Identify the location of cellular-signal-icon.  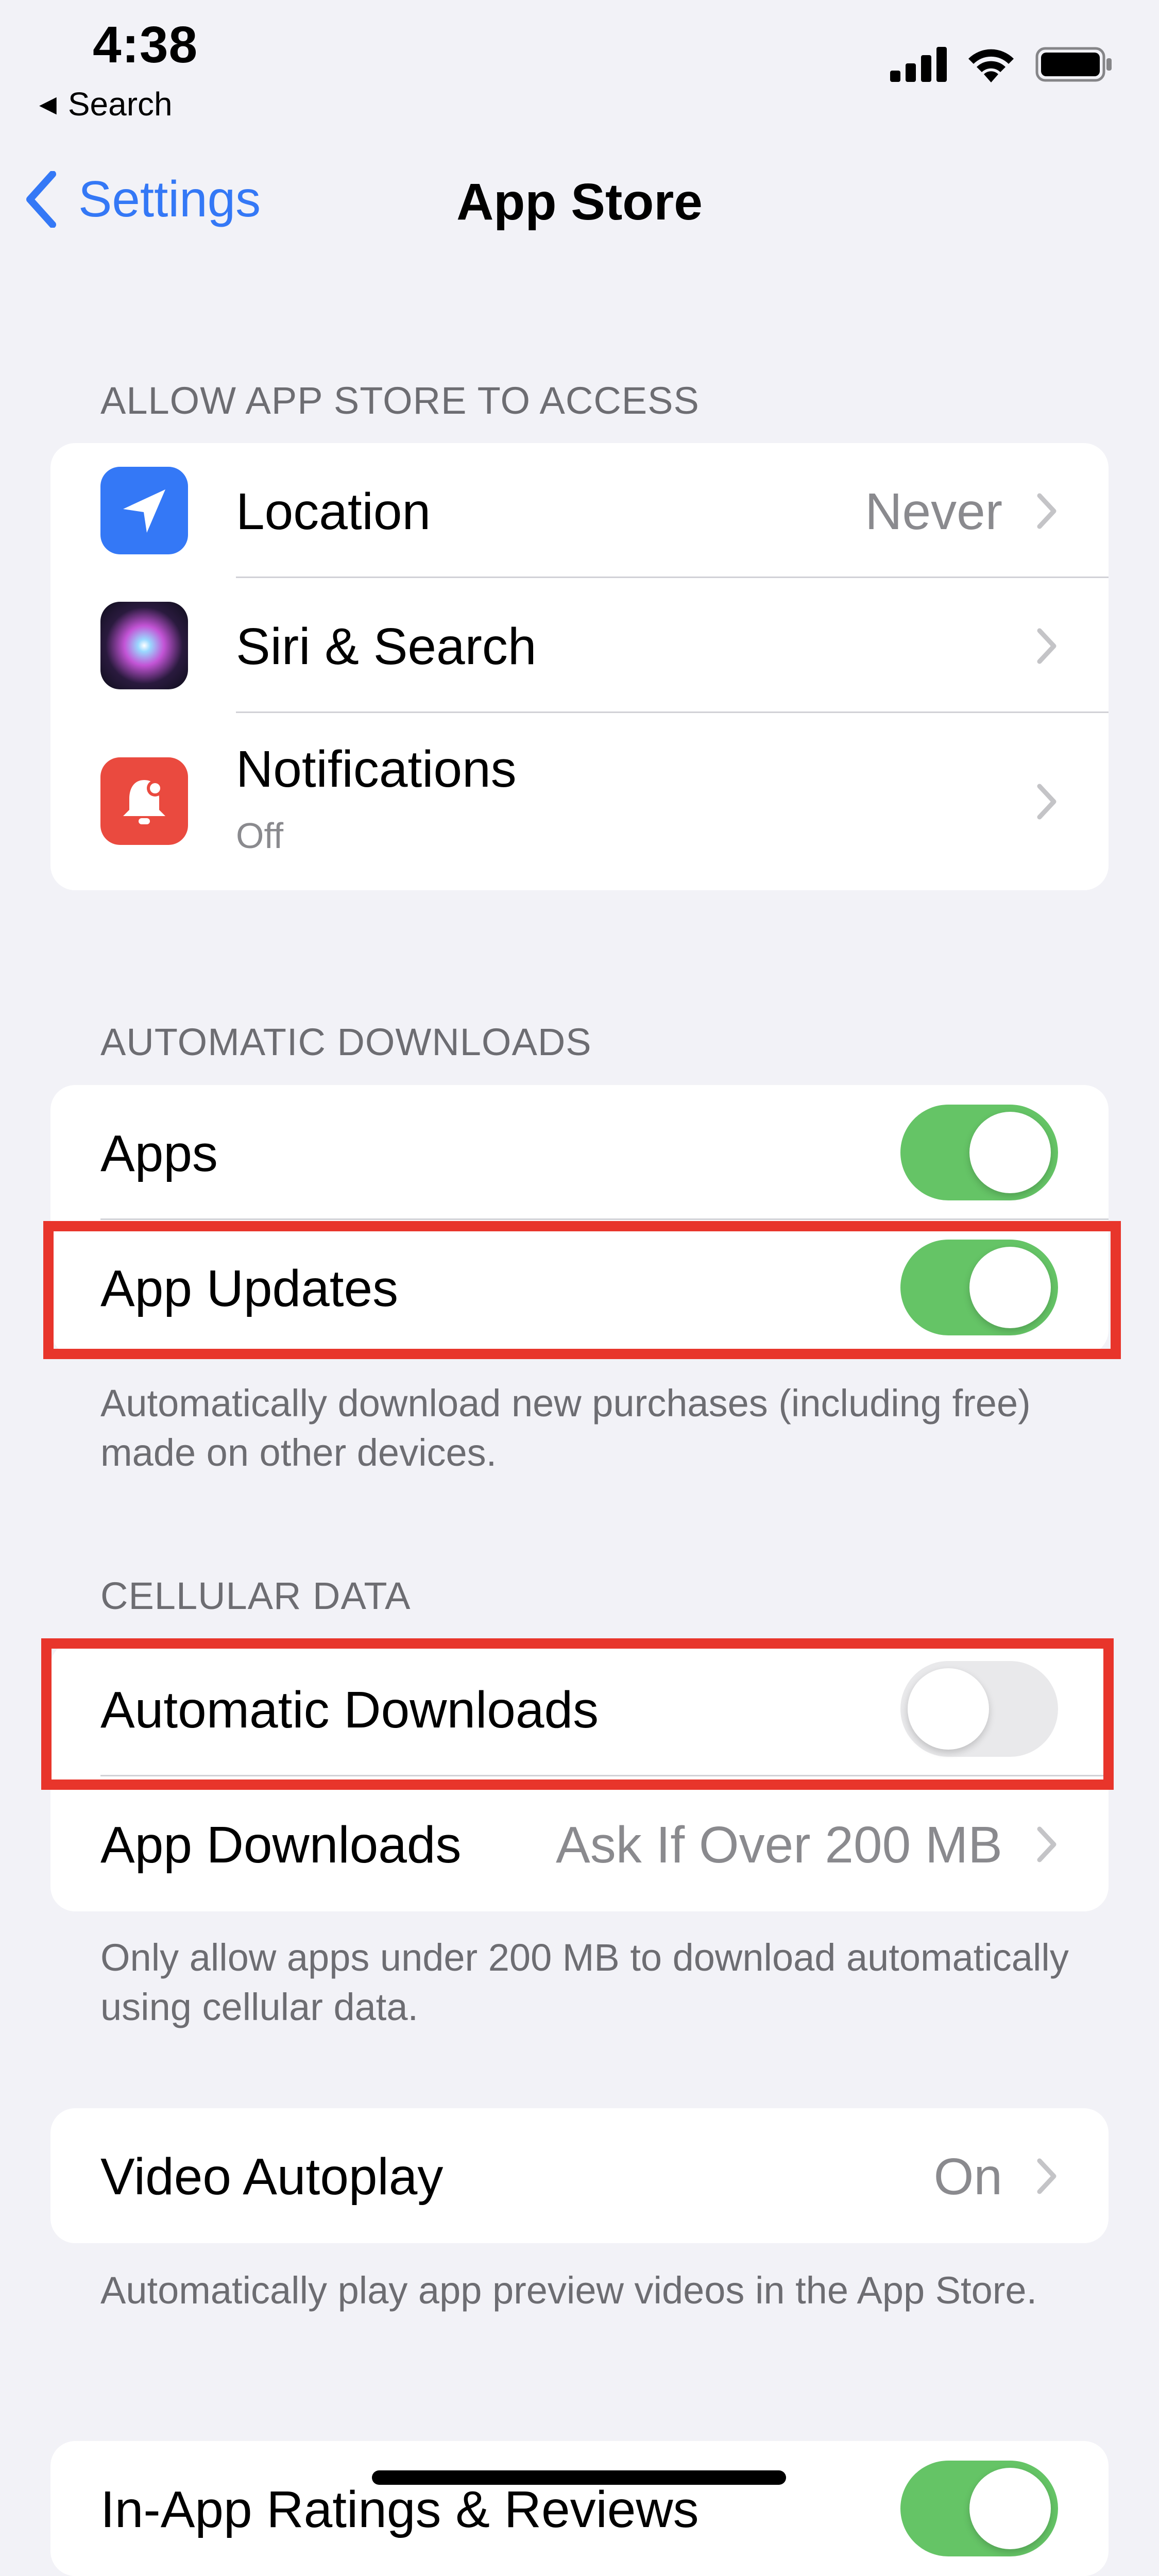
(918, 64).